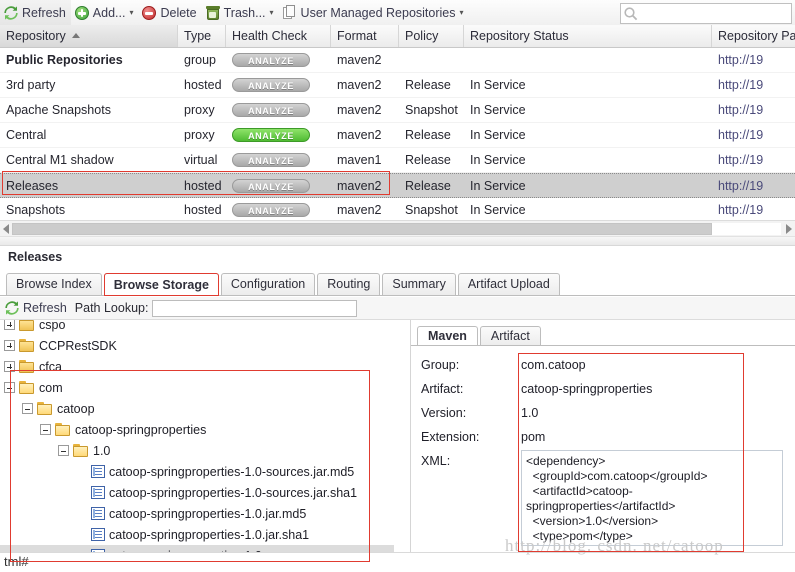 The width and height of the screenshot is (795, 572). I want to click on xml-label: XML:, so click(436, 461).